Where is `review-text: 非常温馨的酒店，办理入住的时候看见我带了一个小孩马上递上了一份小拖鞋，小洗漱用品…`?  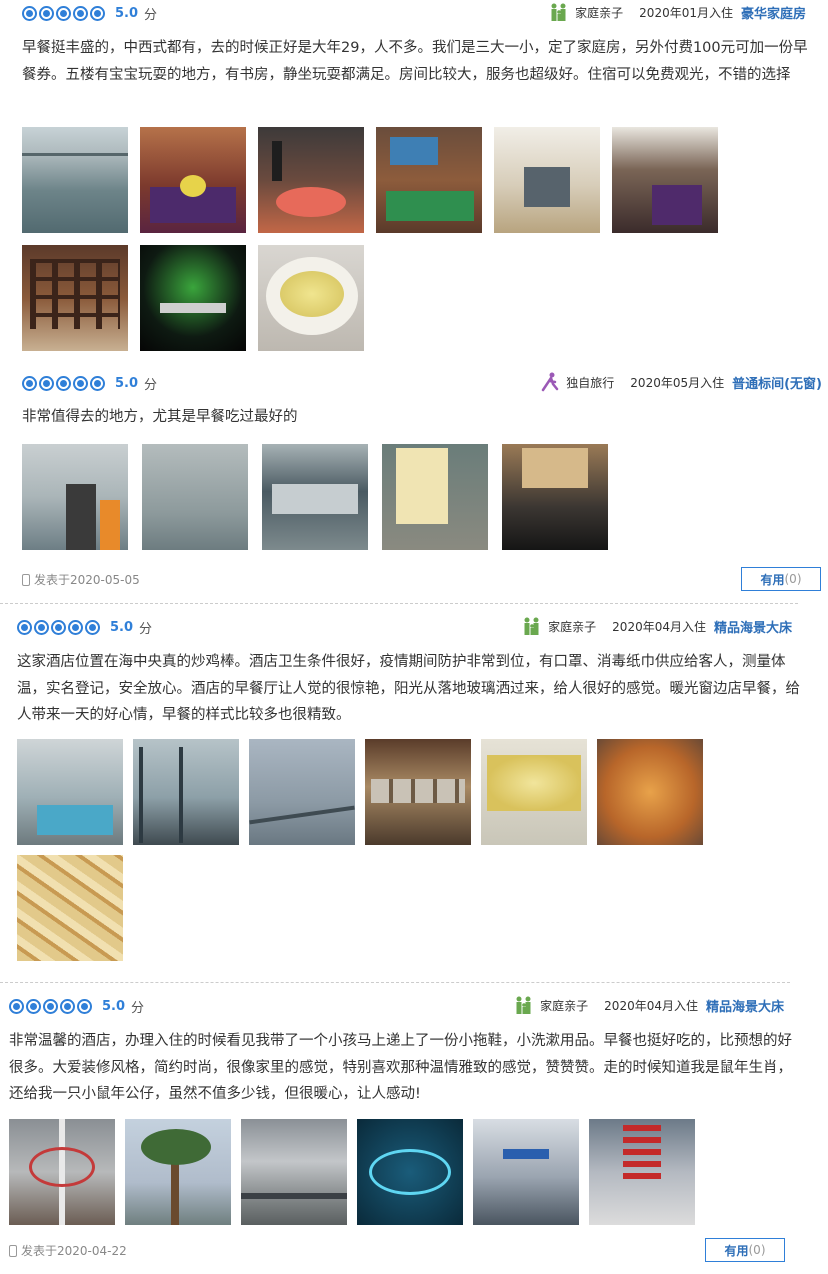
review-text: 非常温馨的酒店，办理入住的时候看见我带了一个小孩马上递上了一份小拖鞋，小洗漱用品… is located at coordinates (400, 1067).